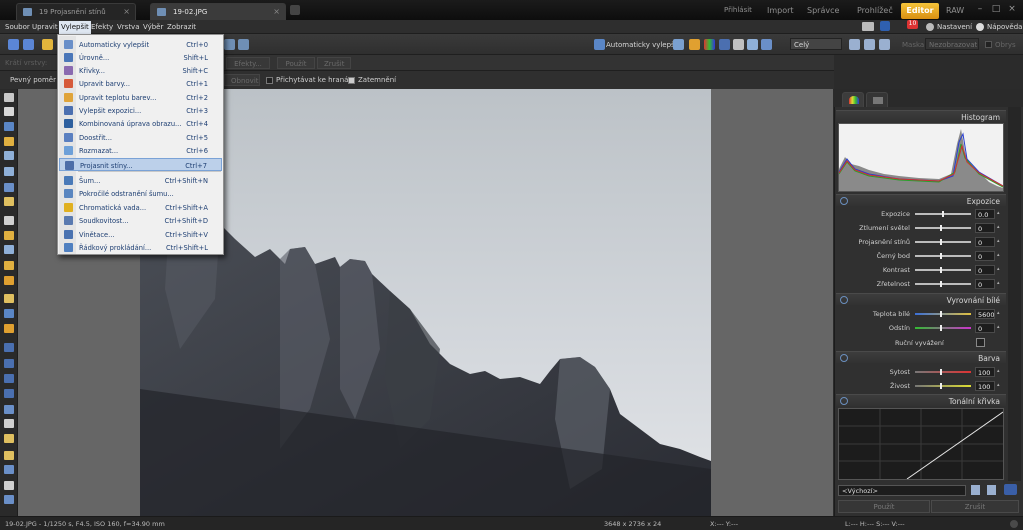 The width and height of the screenshot is (1023, 530). Describe the element at coordinates (33, 80) in the screenshot. I see `fixed-ratio-label: Pevný poměr` at that location.